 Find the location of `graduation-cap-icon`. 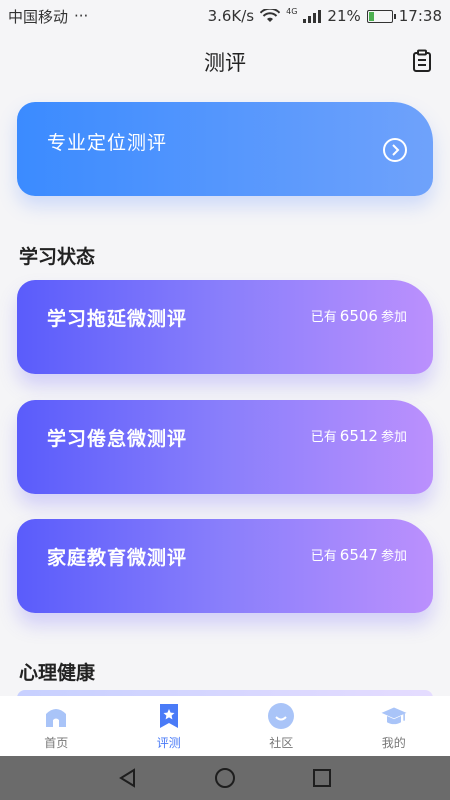

graduation-cap-icon is located at coordinates (394, 716).